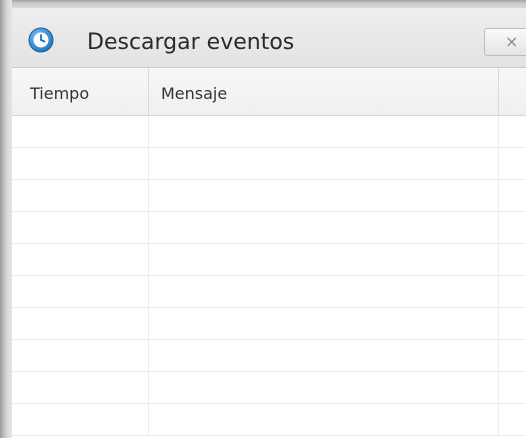  Describe the element at coordinates (512, 41) in the screenshot. I see `close-icon: ×` at that location.